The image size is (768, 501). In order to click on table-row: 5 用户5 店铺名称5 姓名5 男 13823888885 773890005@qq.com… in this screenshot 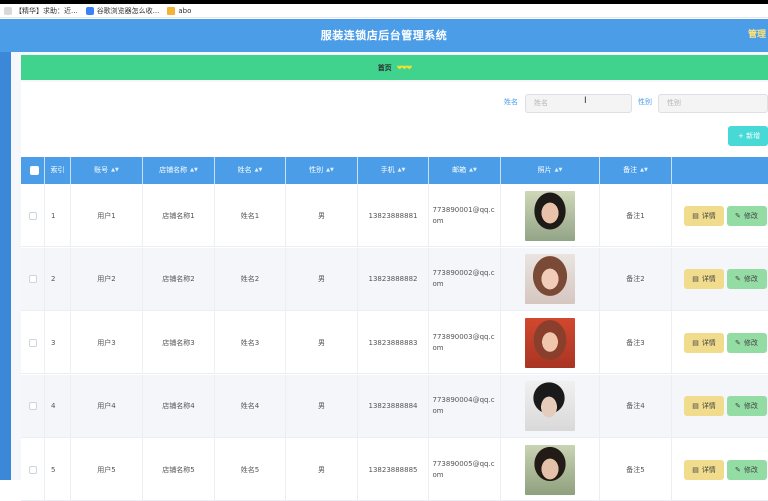, I will do `click(394, 469)`.